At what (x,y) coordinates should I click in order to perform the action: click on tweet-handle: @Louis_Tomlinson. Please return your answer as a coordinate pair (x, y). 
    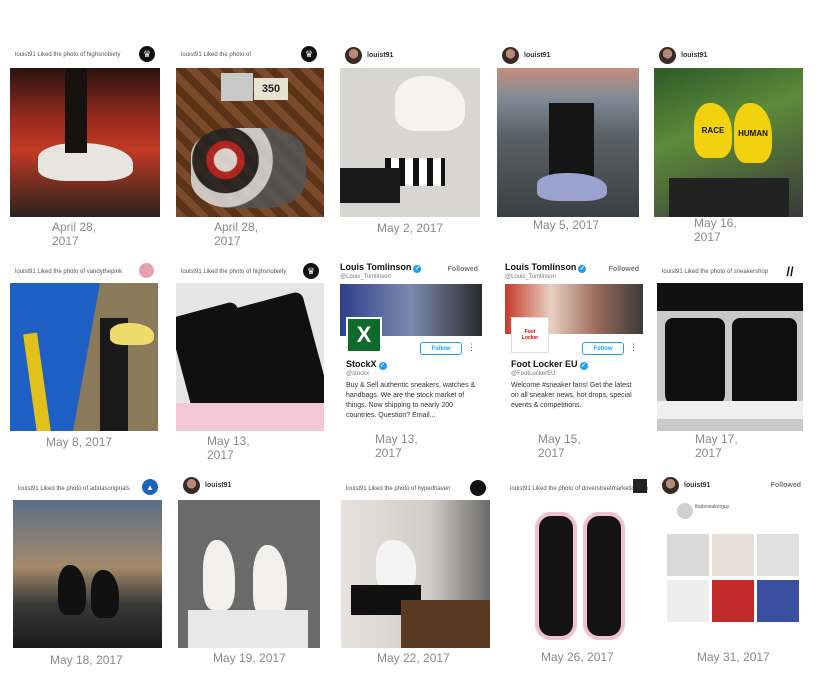
    Looking at the image, I should click on (365, 277).